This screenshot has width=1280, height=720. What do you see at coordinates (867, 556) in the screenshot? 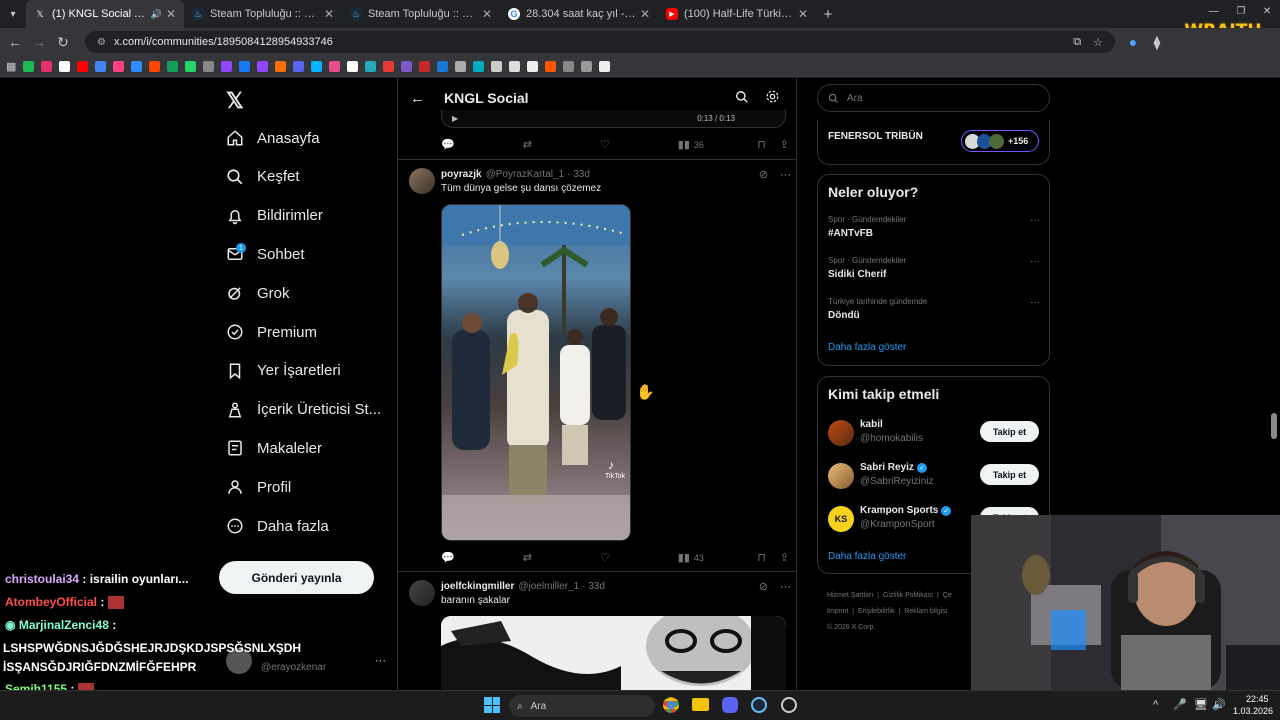
I see `follow-show-more: Daha fazla göster` at bounding box center [867, 556].